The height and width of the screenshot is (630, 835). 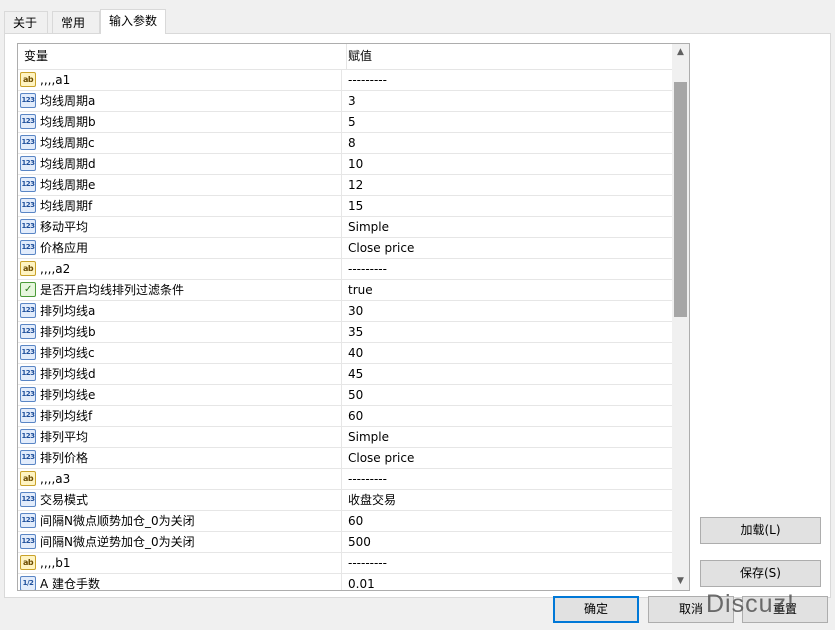 I want to click on value-cell: 8, so click(x=352, y=143).